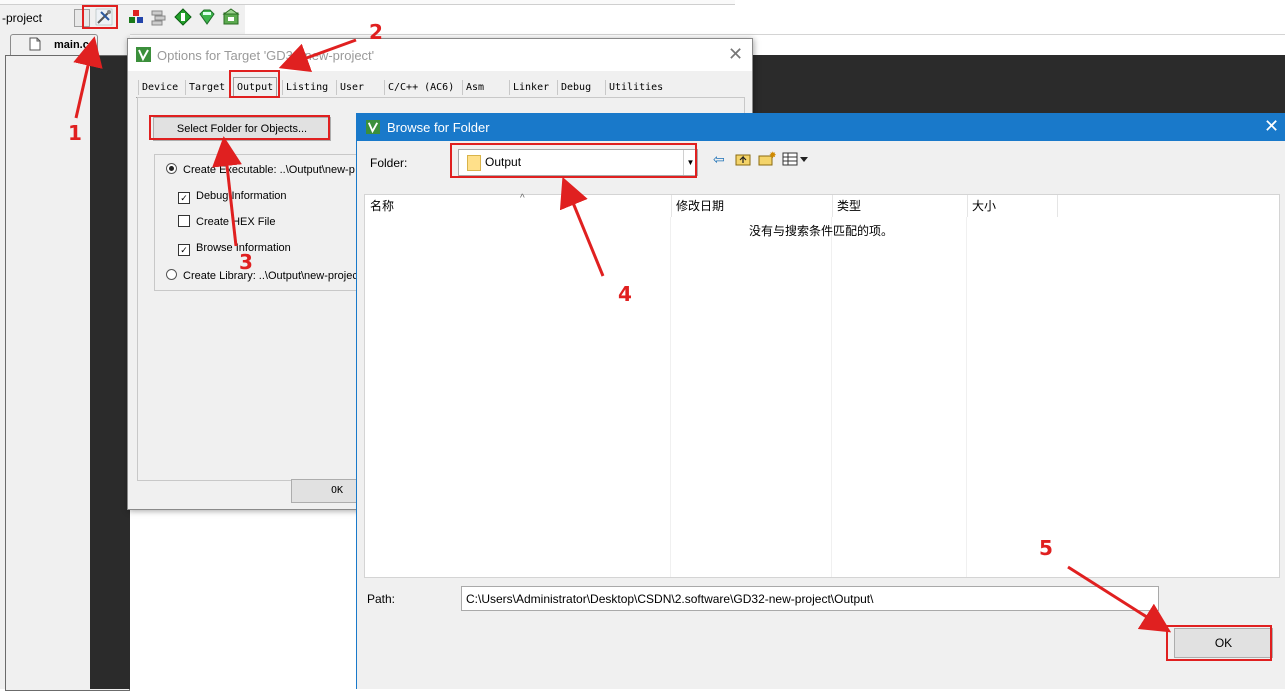 Image resolution: width=1285 pixels, height=691 pixels. Describe the element at coordinates (1046, 548) in the screenshot. I see `annotation-number-5: 5` at that location.